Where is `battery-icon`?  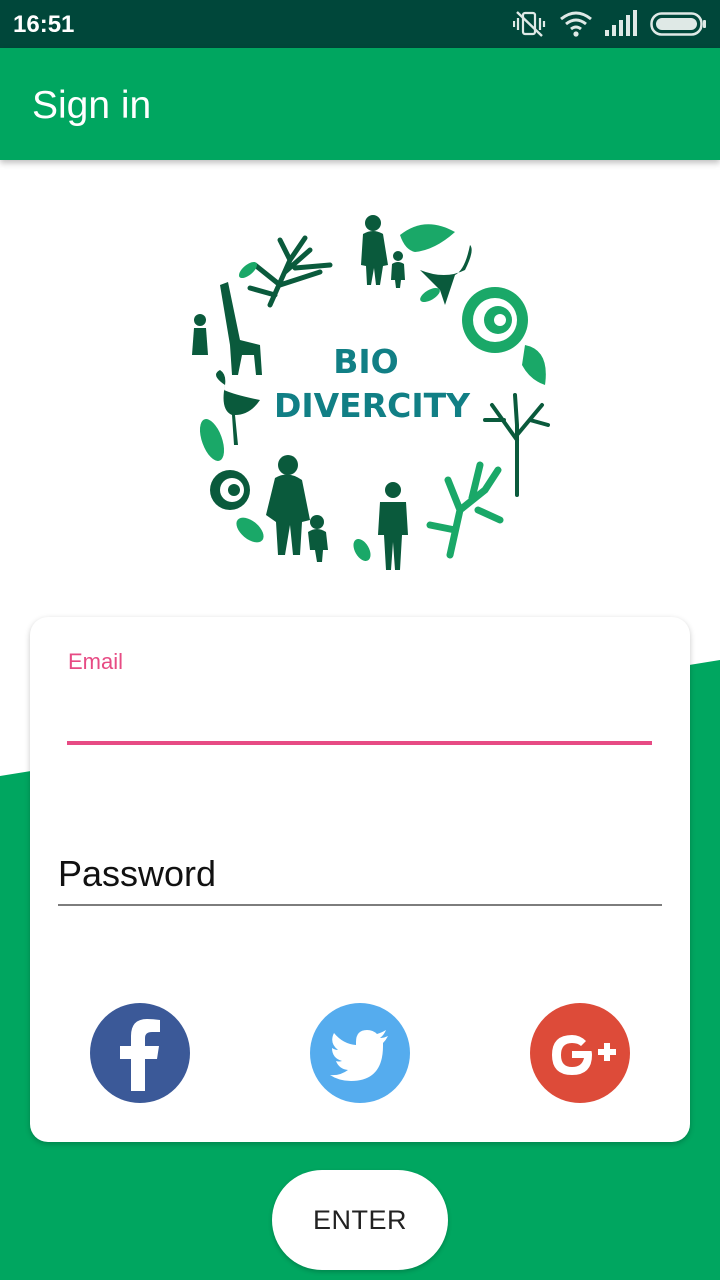 battery-icon is located at coordinates (678, 24).